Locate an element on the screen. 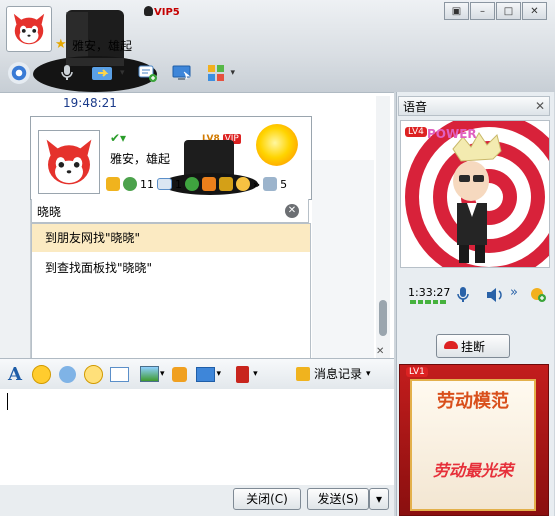  red-packet-icon is located at coordinates (242, 374).